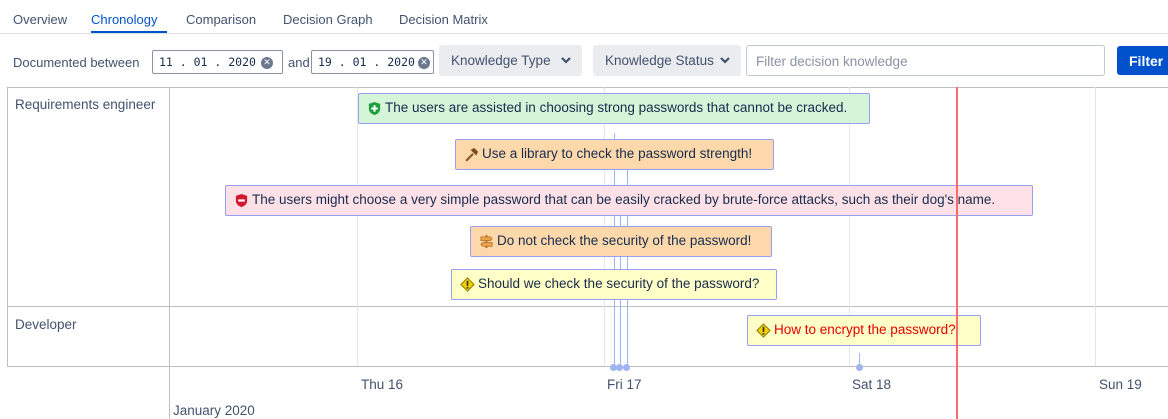 This screenshot has height=419, width=1168. I want to click on search-input: Filter decision knowledge, so click(925, 60).